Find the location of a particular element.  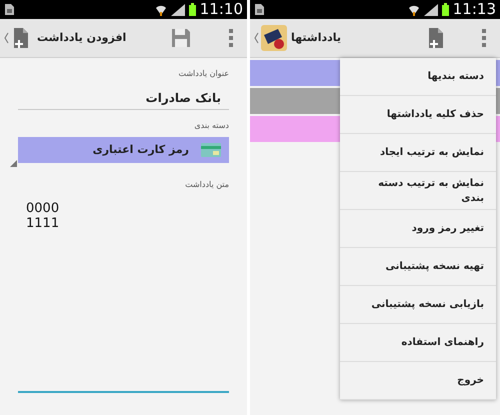

menu-item: دسته بندیها is located at coordinates (418, 77).